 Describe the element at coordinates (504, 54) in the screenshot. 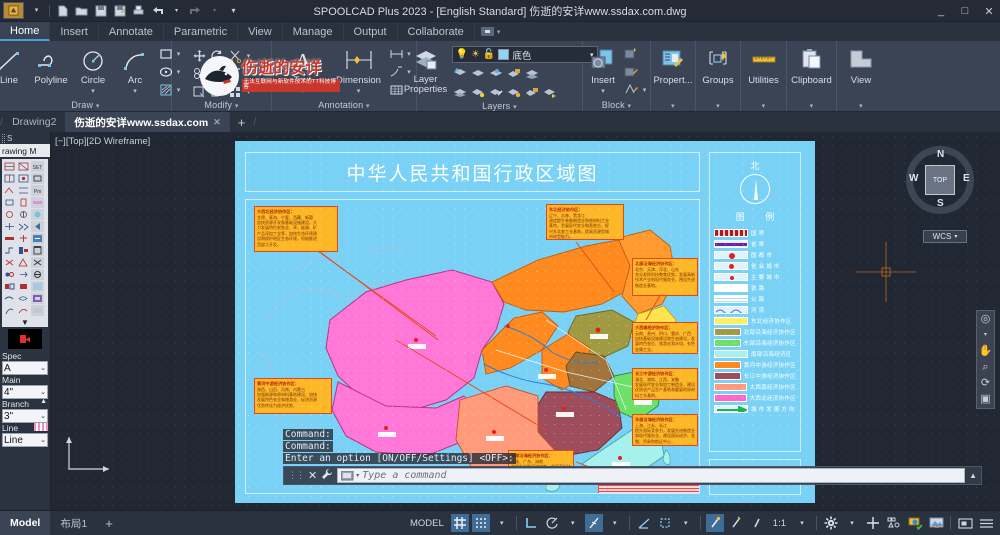

I see `layer-color-swatch` at that location.